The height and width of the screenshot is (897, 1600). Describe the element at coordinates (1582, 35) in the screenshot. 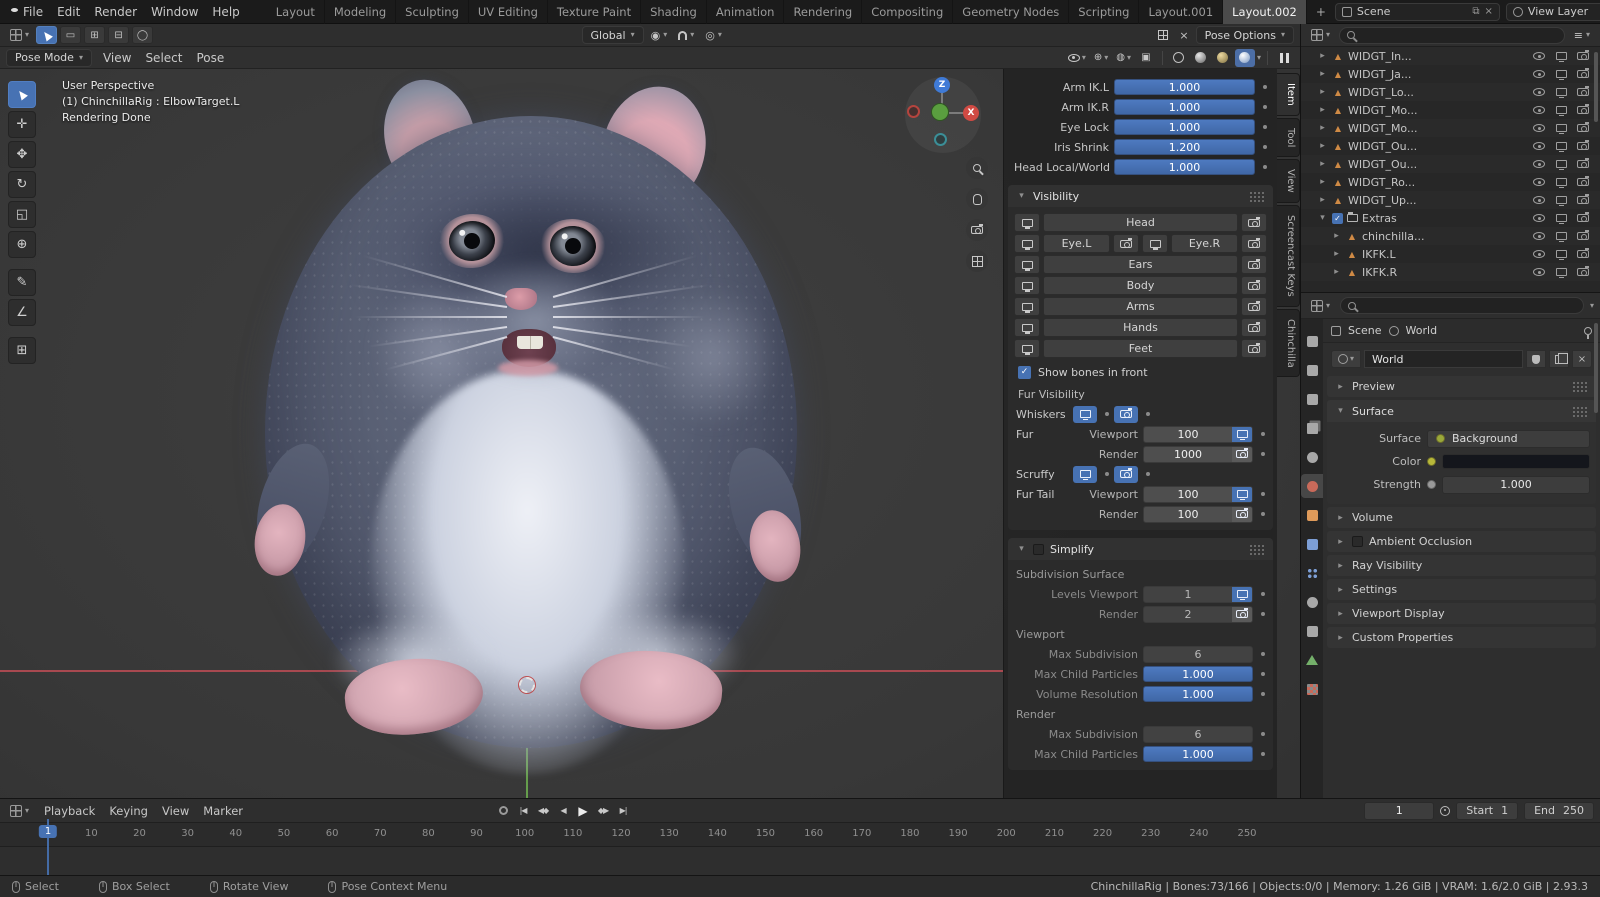

I see `outliner-filter-button: ≡ ▾` at that location.